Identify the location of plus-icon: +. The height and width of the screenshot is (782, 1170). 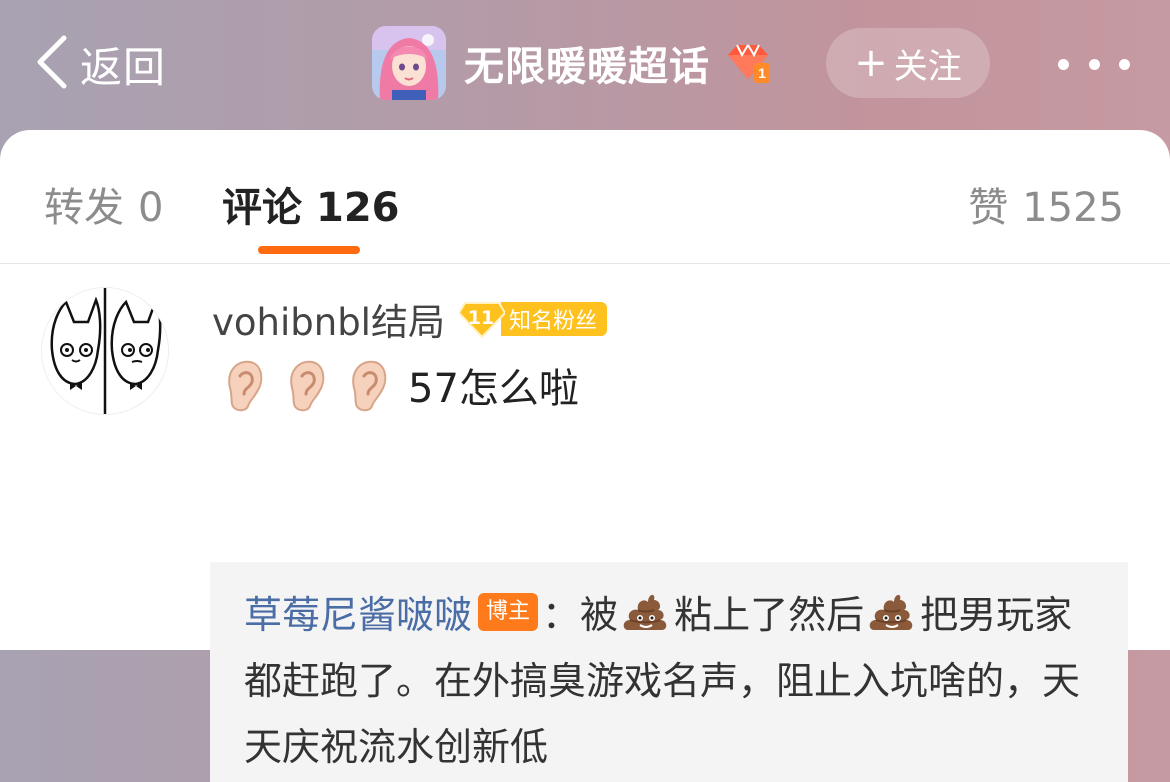
(871, 63).